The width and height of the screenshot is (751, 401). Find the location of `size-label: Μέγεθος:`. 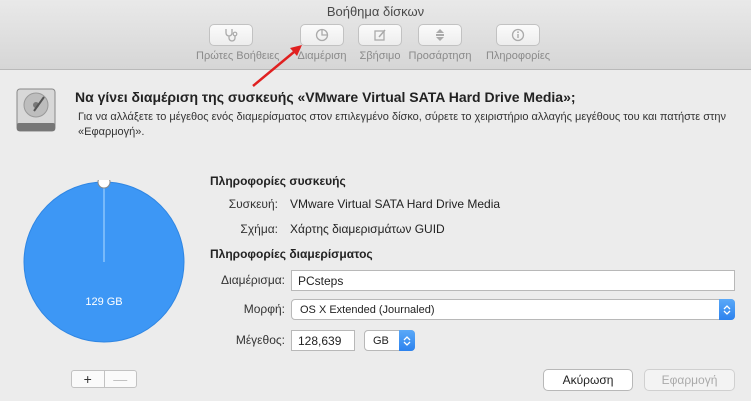

size-label: Μέγεθος: is located at coordinates (260, 340).